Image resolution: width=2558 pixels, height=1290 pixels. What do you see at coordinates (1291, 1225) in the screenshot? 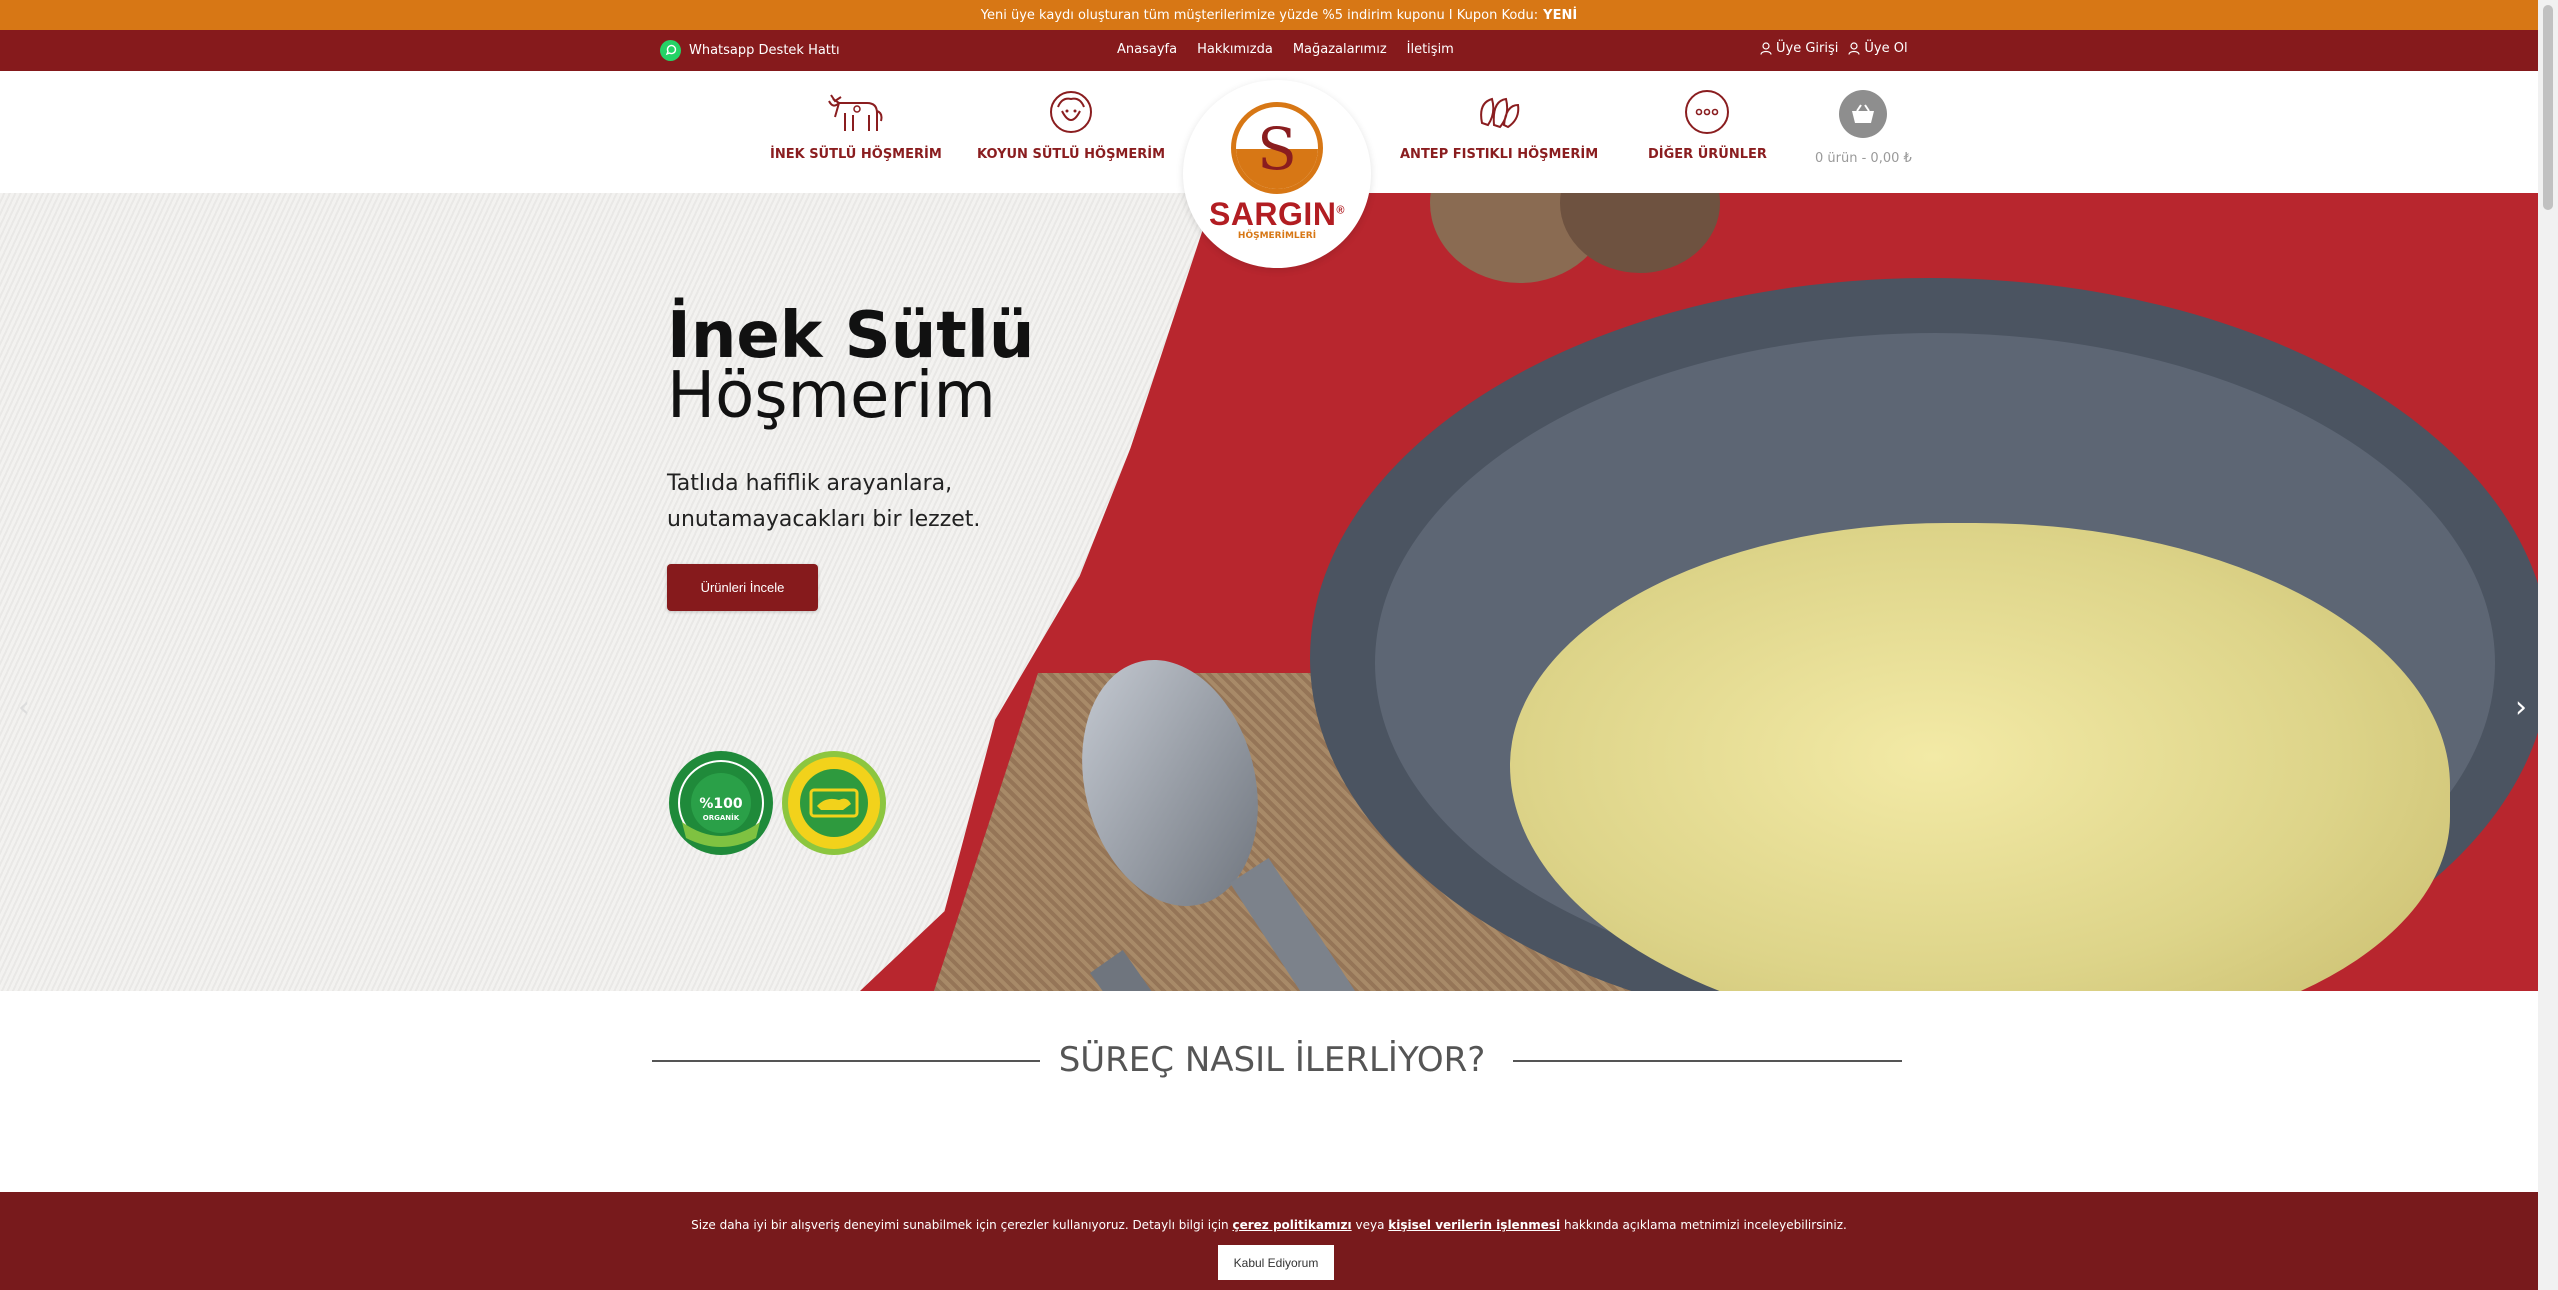
I see `cookie-policy-link: çerez politikamızı` at bounding box center [1291, 1225].